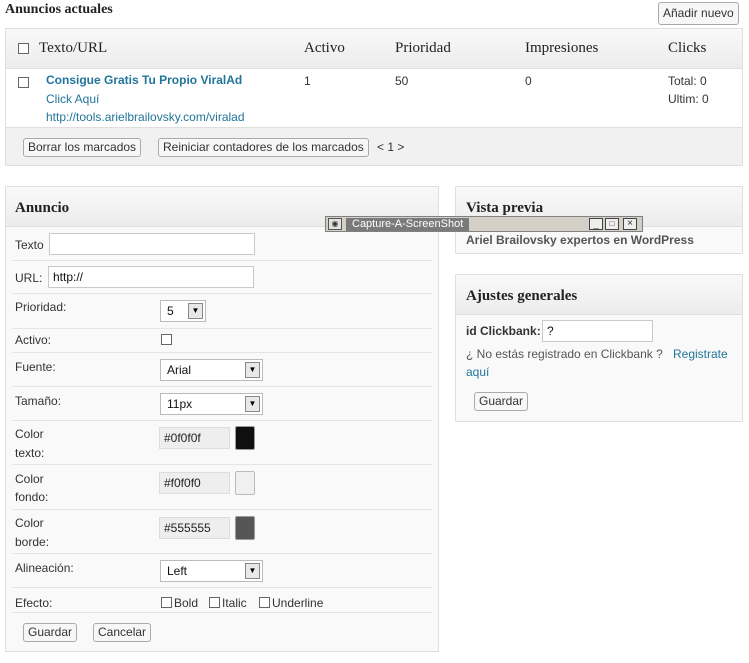 The width and height of the screenshot is (749, 663). What do you see at coordinates (688, 99) in the screenshot?
I see `ad-clicks-last: Ultim: 0` at bounding box center [688, 99].